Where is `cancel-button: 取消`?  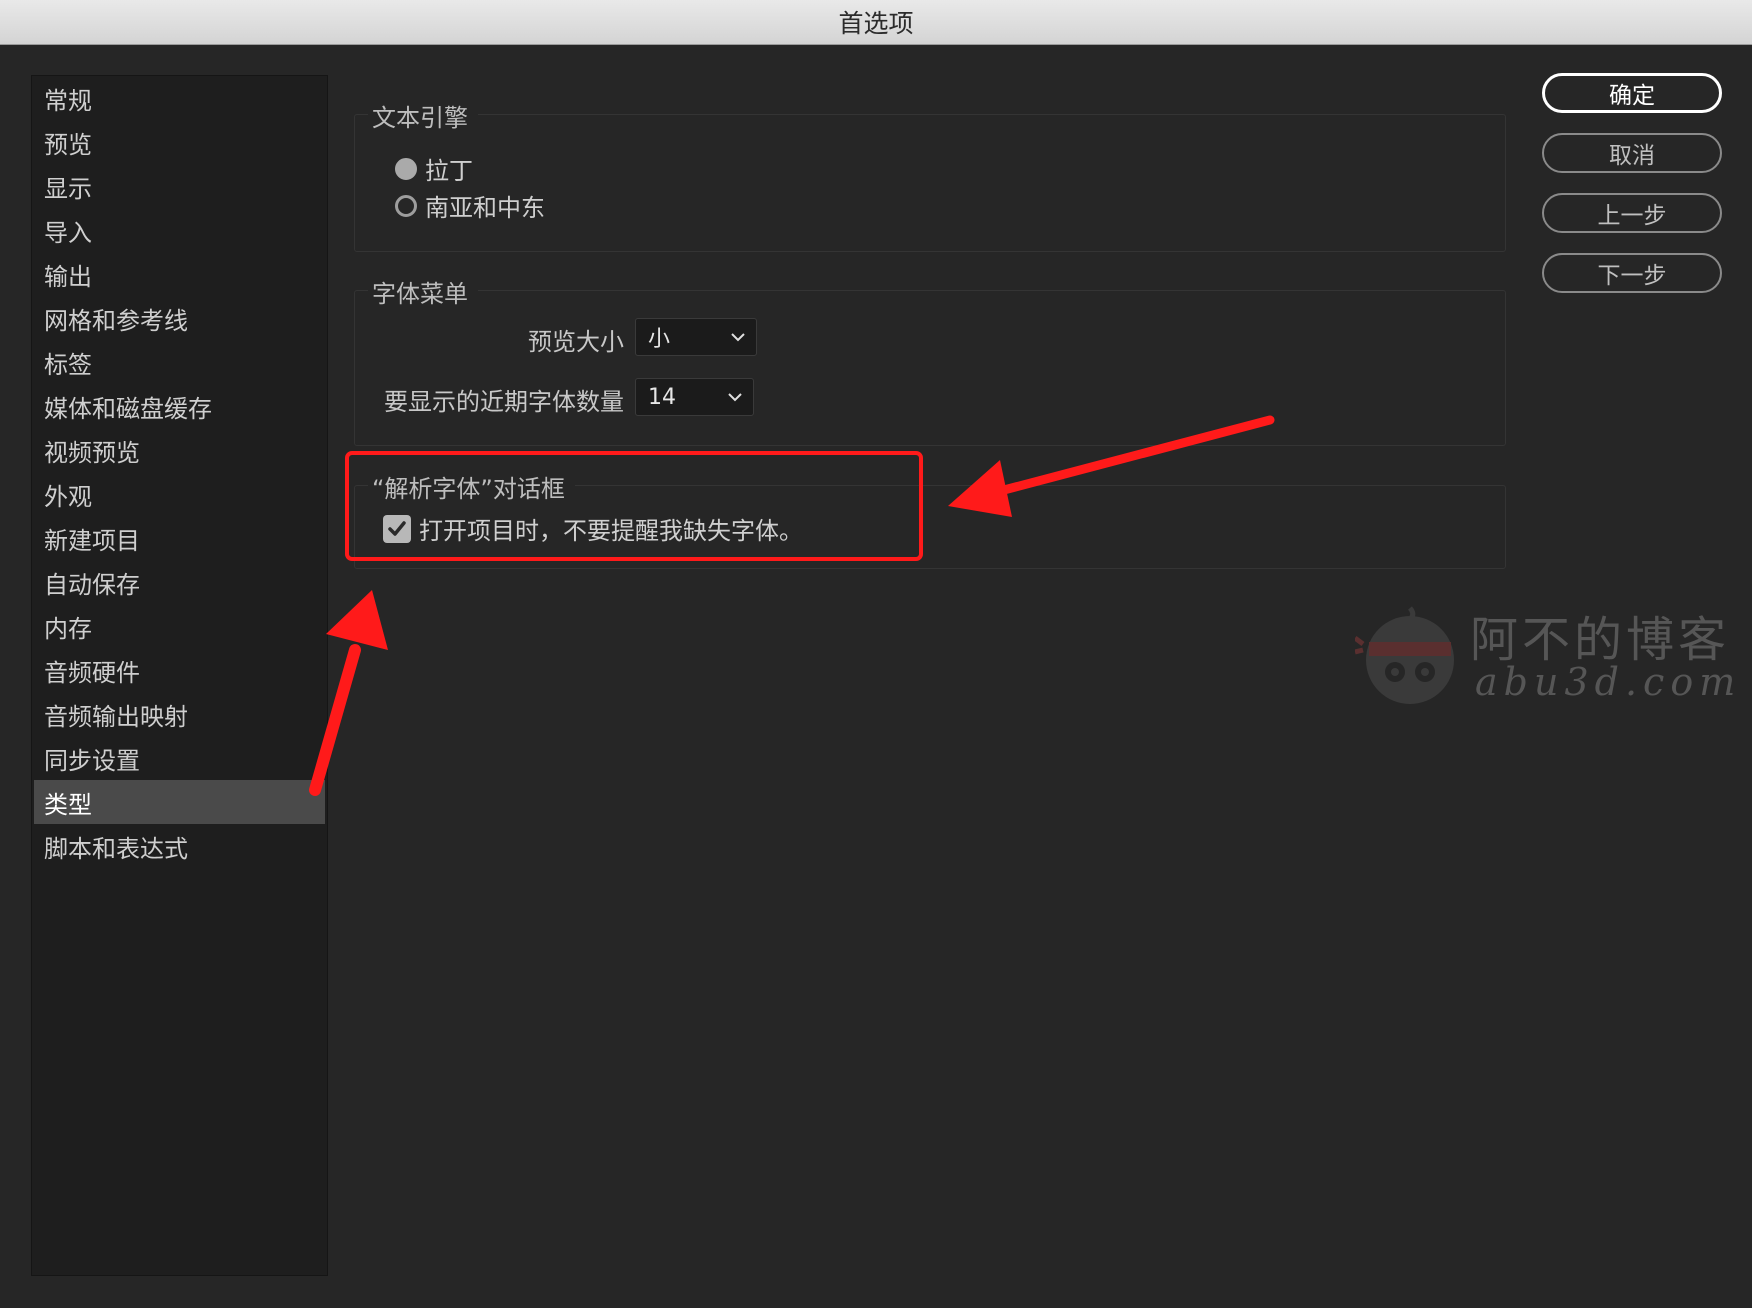
cancel-button: 取消 is located at coordinates (1632, 153).